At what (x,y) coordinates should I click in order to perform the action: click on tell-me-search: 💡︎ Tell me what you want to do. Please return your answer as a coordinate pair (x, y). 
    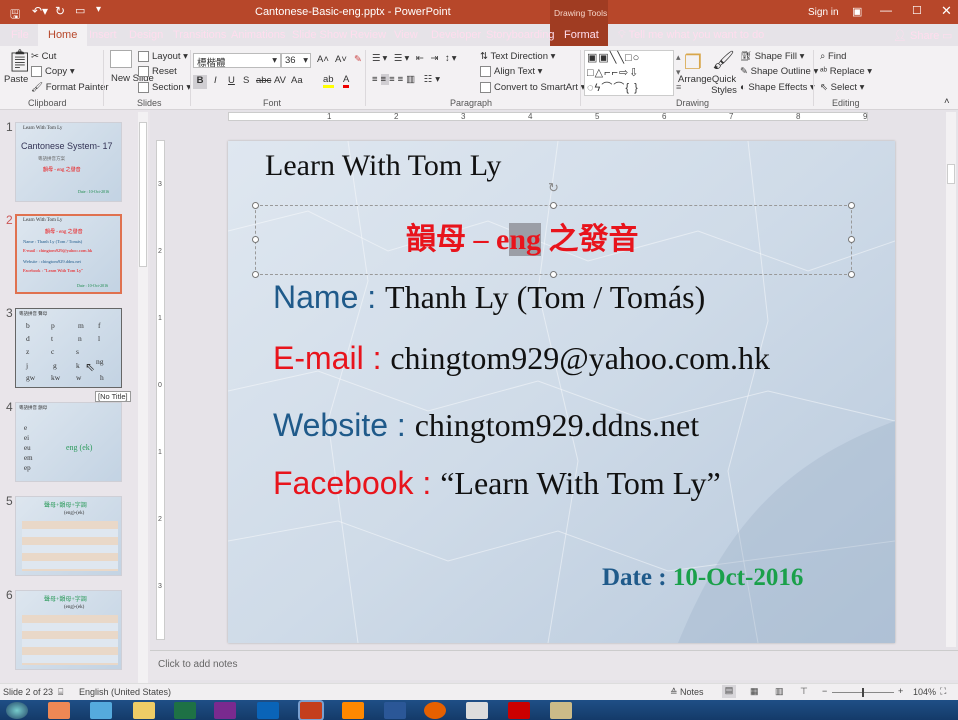
    Looking at the image, I should click on (691, 35).